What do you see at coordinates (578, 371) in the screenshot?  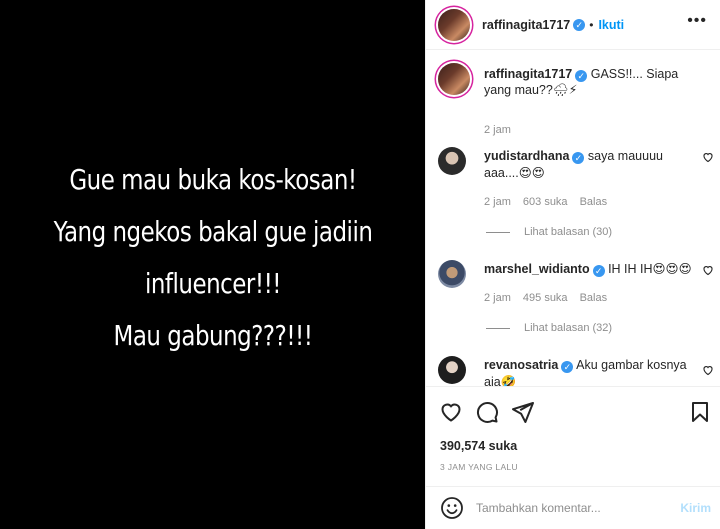 I see `comment-item: revanosatria ✓ Aku gambar kosnya aja🤣` at bounding box center [578, 371].